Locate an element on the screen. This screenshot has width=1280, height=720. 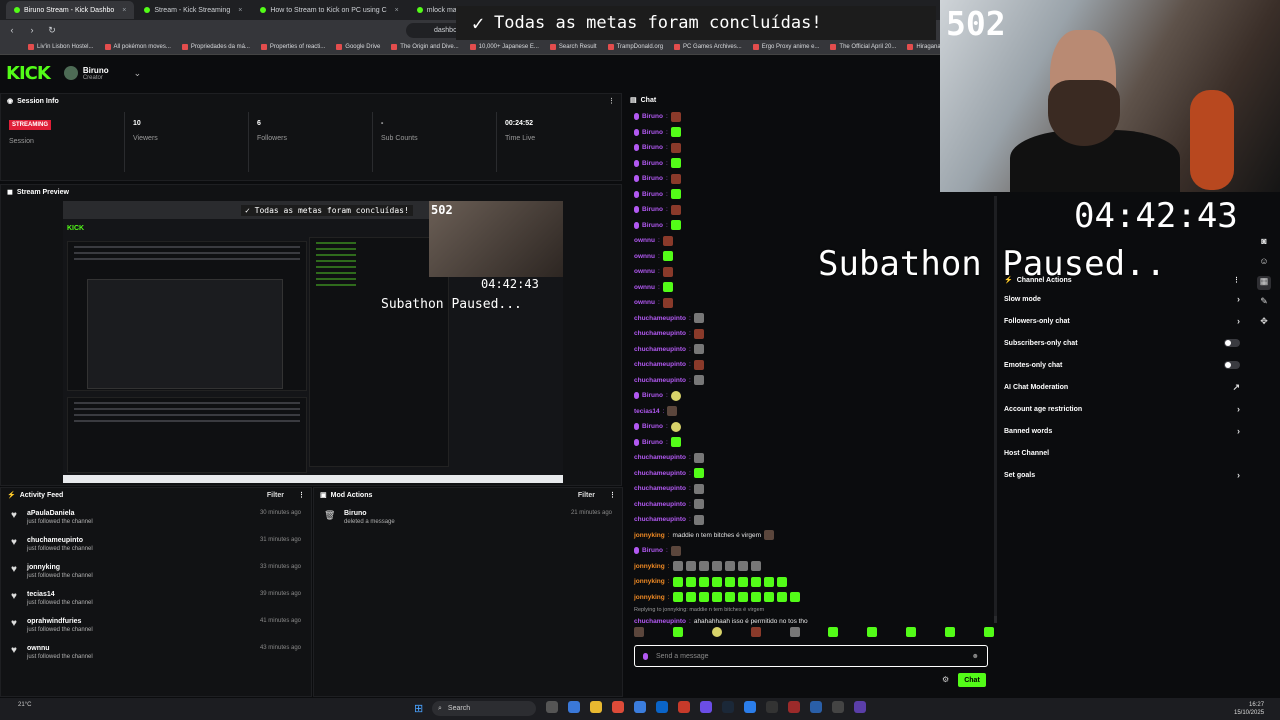
chat-input: Send a message ☻ is located at coordinates (811, 656).